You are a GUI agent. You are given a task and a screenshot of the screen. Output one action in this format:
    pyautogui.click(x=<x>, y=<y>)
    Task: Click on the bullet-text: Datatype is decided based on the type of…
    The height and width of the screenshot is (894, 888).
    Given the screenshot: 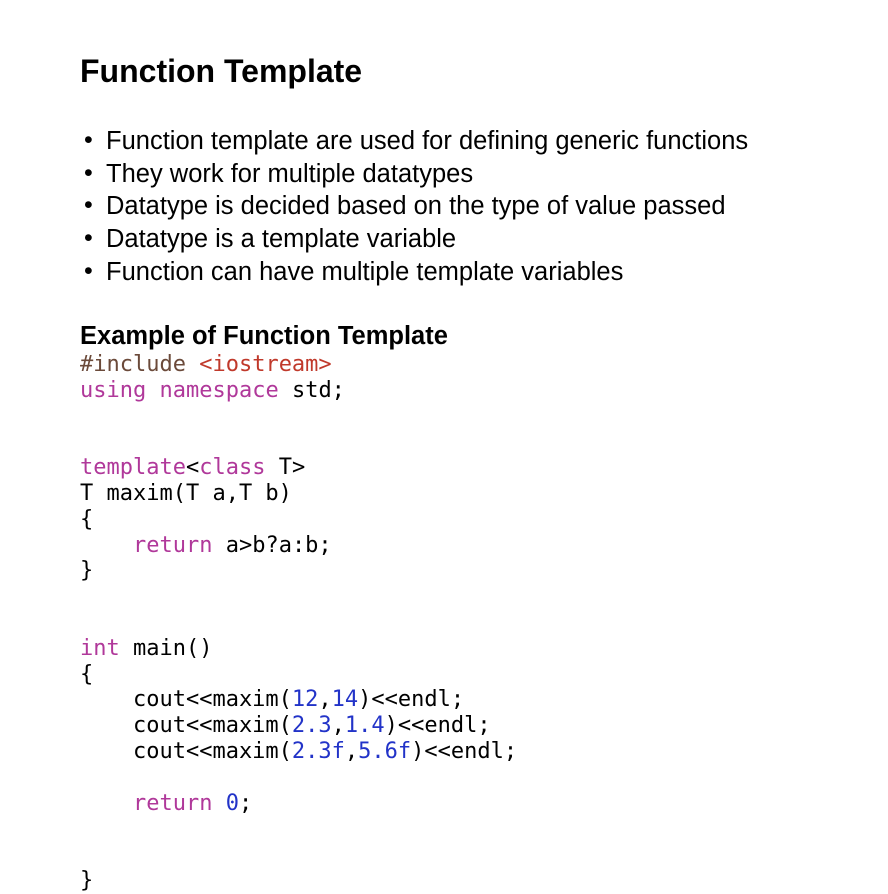 What is the action you would take?
    pyautogui.click(x=416, y=206)
    